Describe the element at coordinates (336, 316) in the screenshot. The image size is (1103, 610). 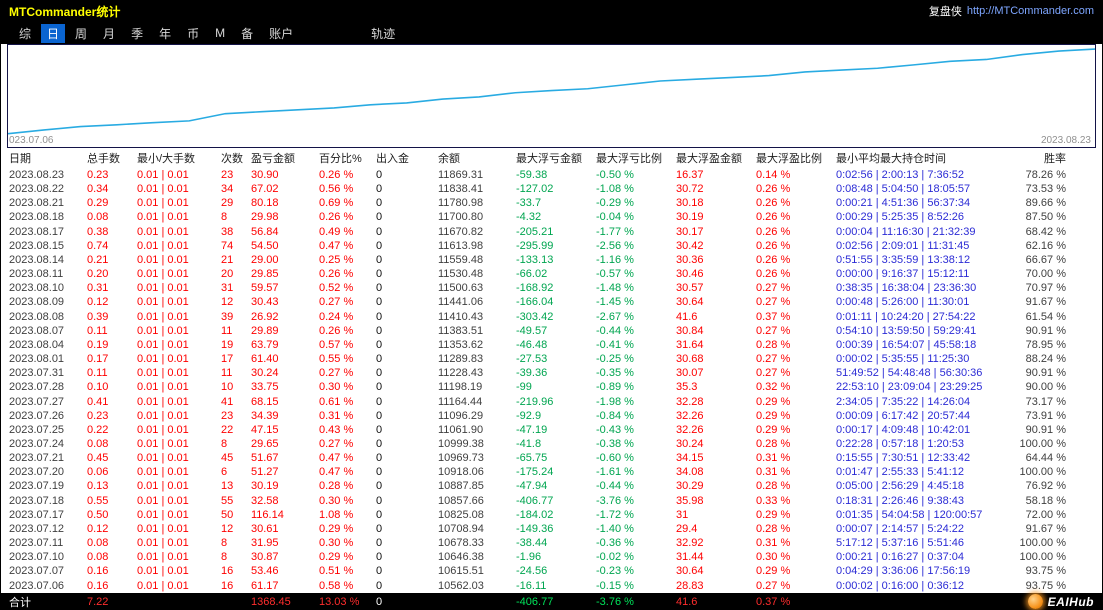
I see `row10-col5: 0.24 %` at that location.